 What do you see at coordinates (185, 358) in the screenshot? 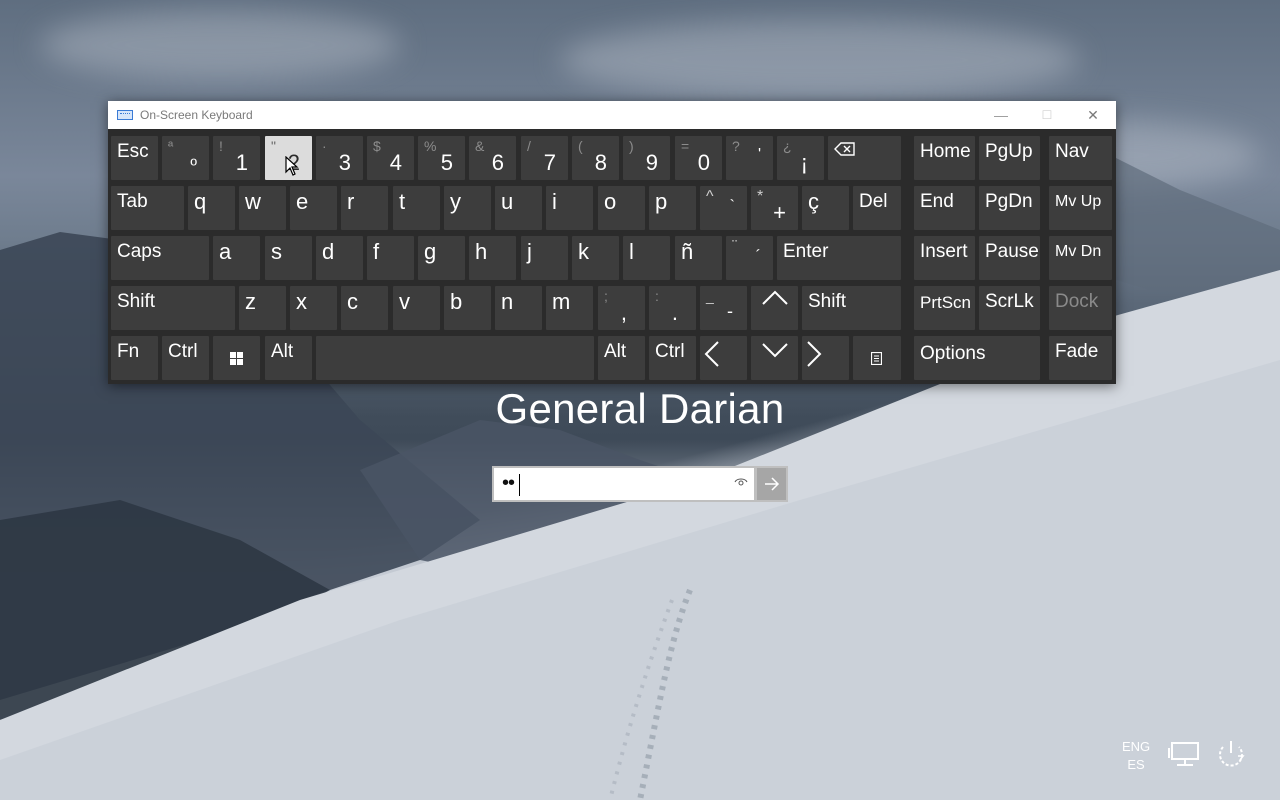
I see `key-ctrl-left: Ctrl` at bounding box center [185, 358].